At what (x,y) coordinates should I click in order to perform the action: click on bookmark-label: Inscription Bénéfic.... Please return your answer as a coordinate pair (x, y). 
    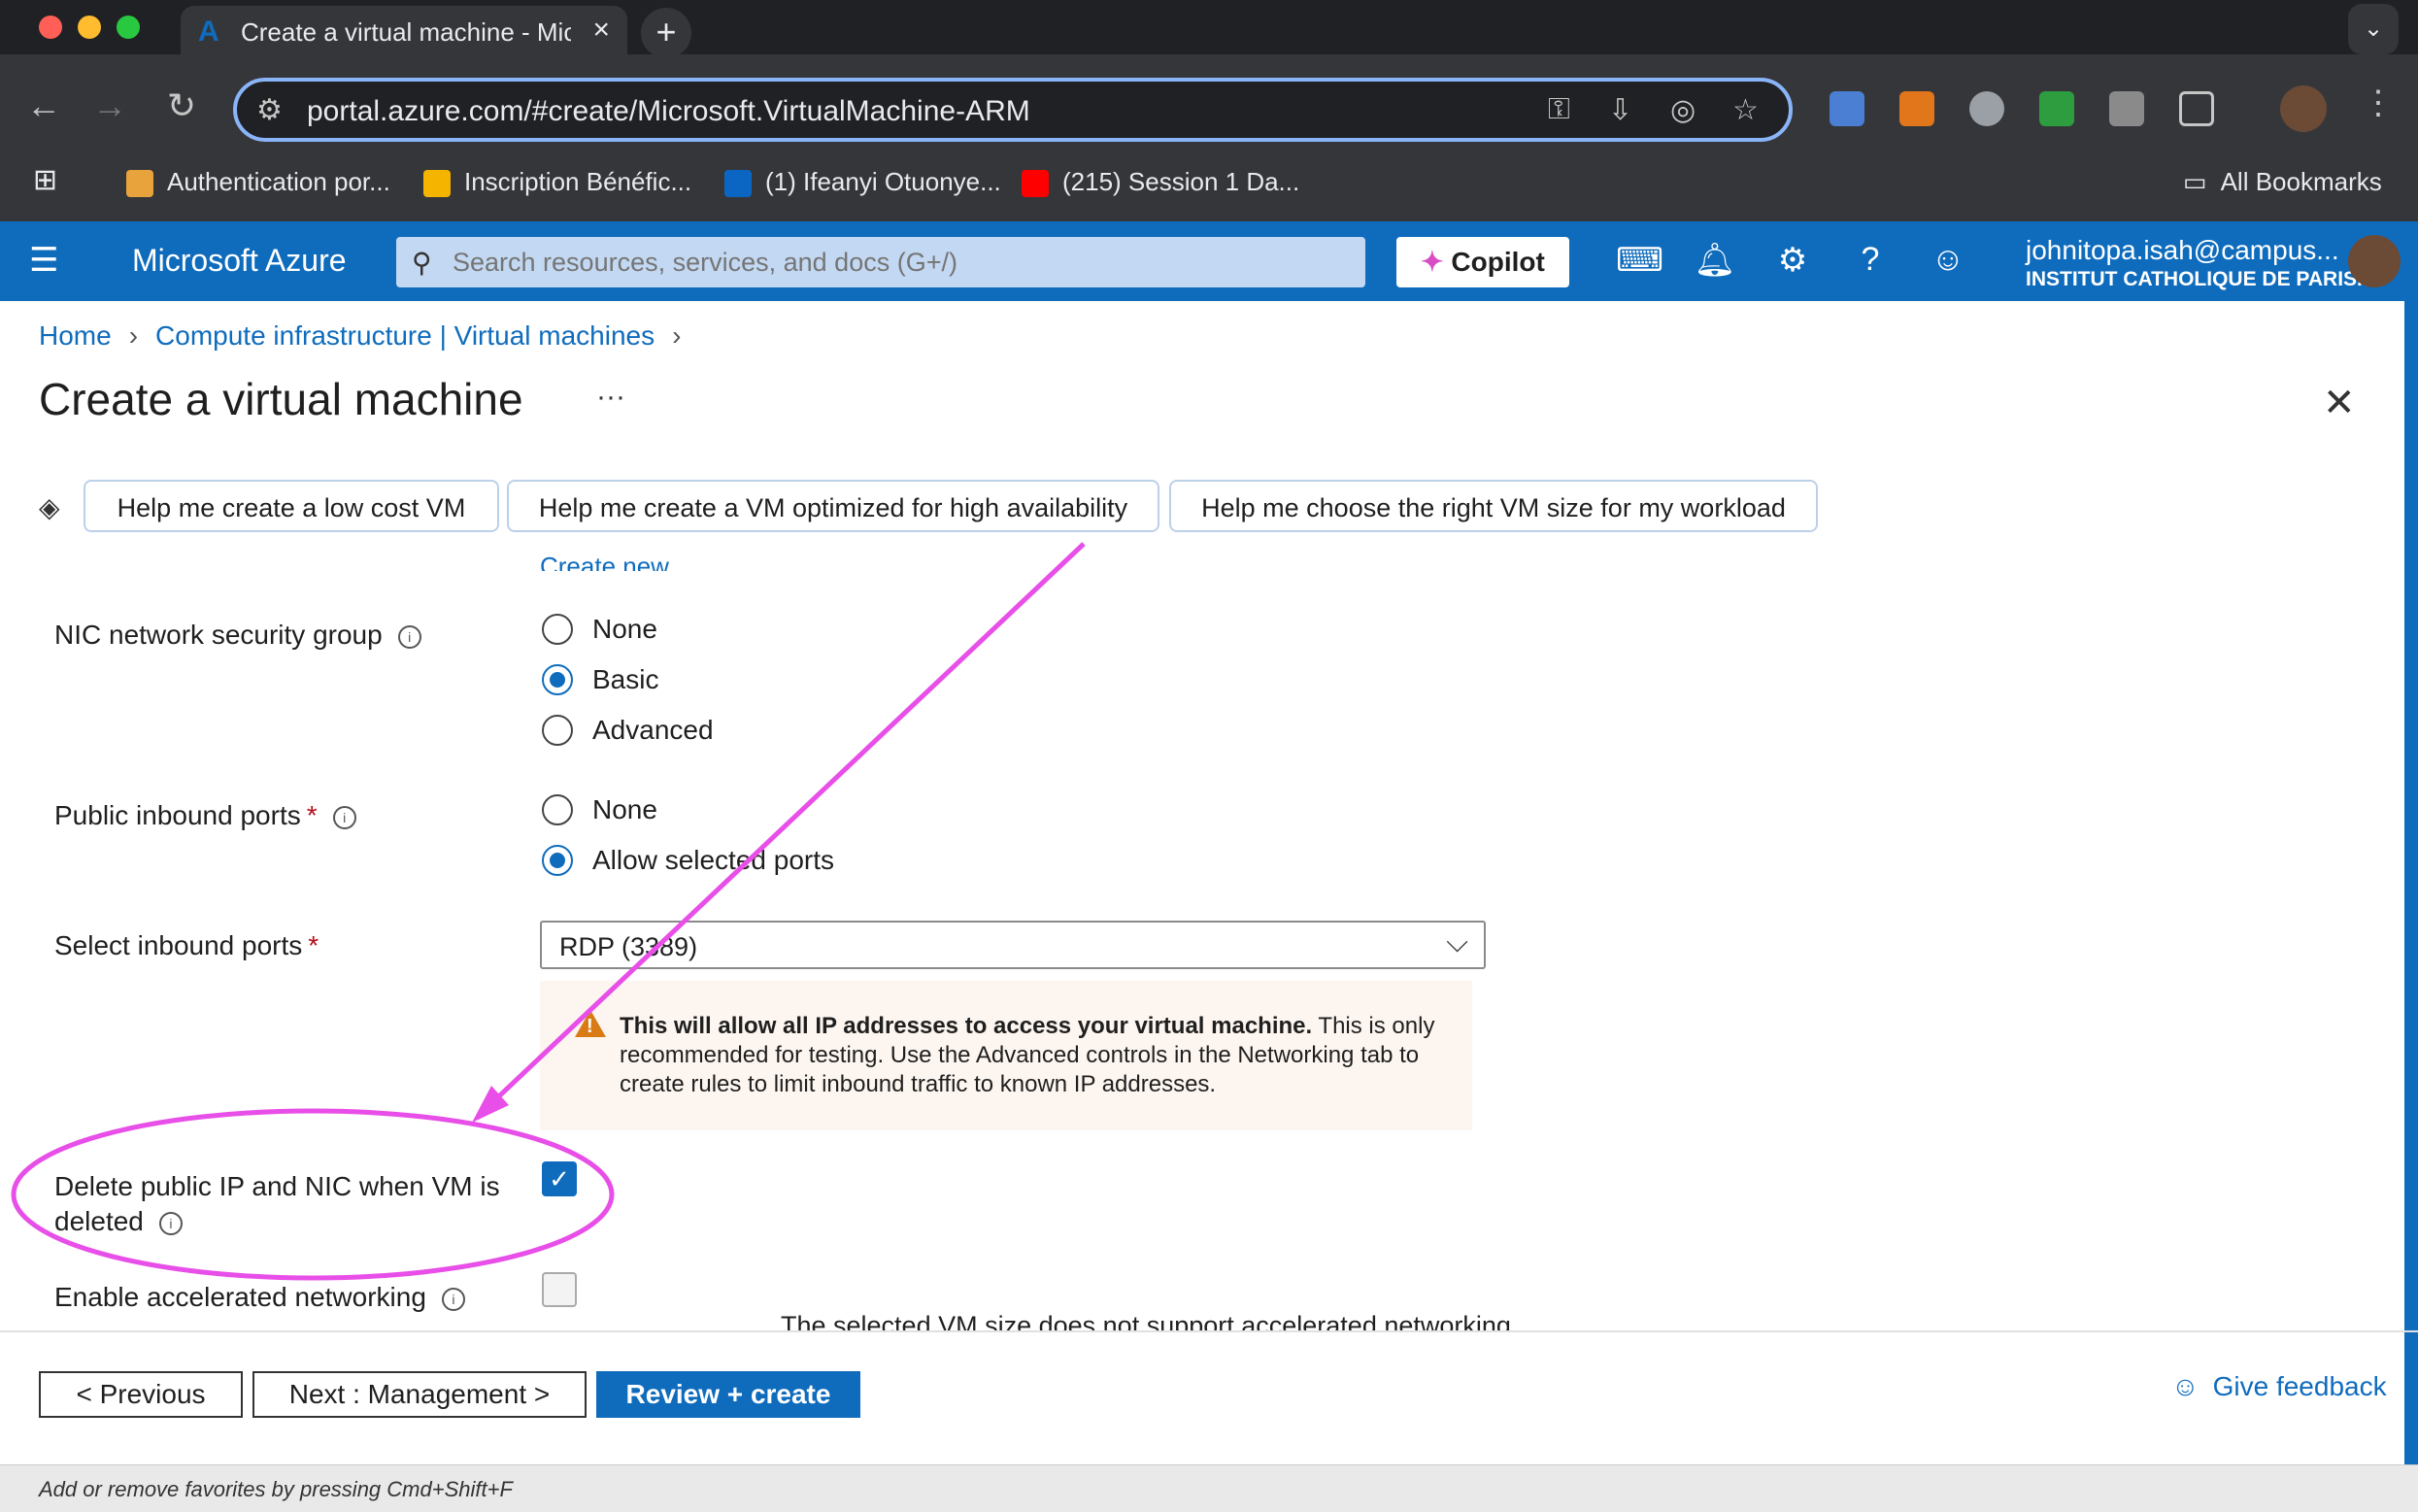
    Looking at the image, I should click on (578, 181).